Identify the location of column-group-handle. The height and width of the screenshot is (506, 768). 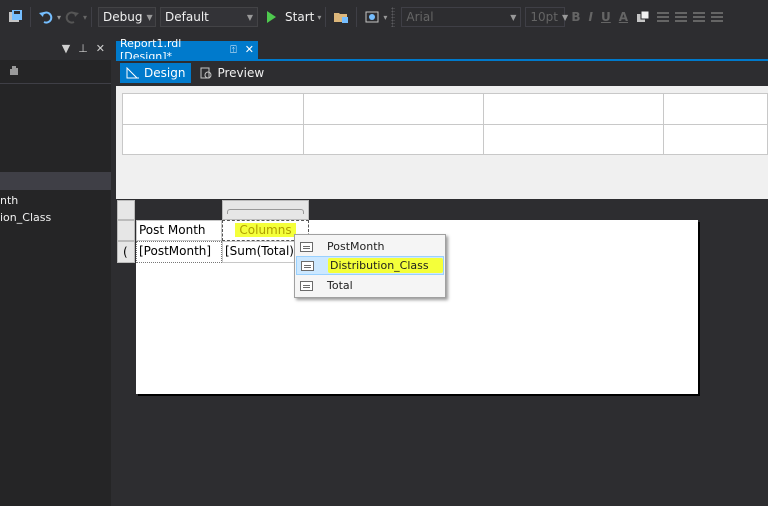
(265, 210).